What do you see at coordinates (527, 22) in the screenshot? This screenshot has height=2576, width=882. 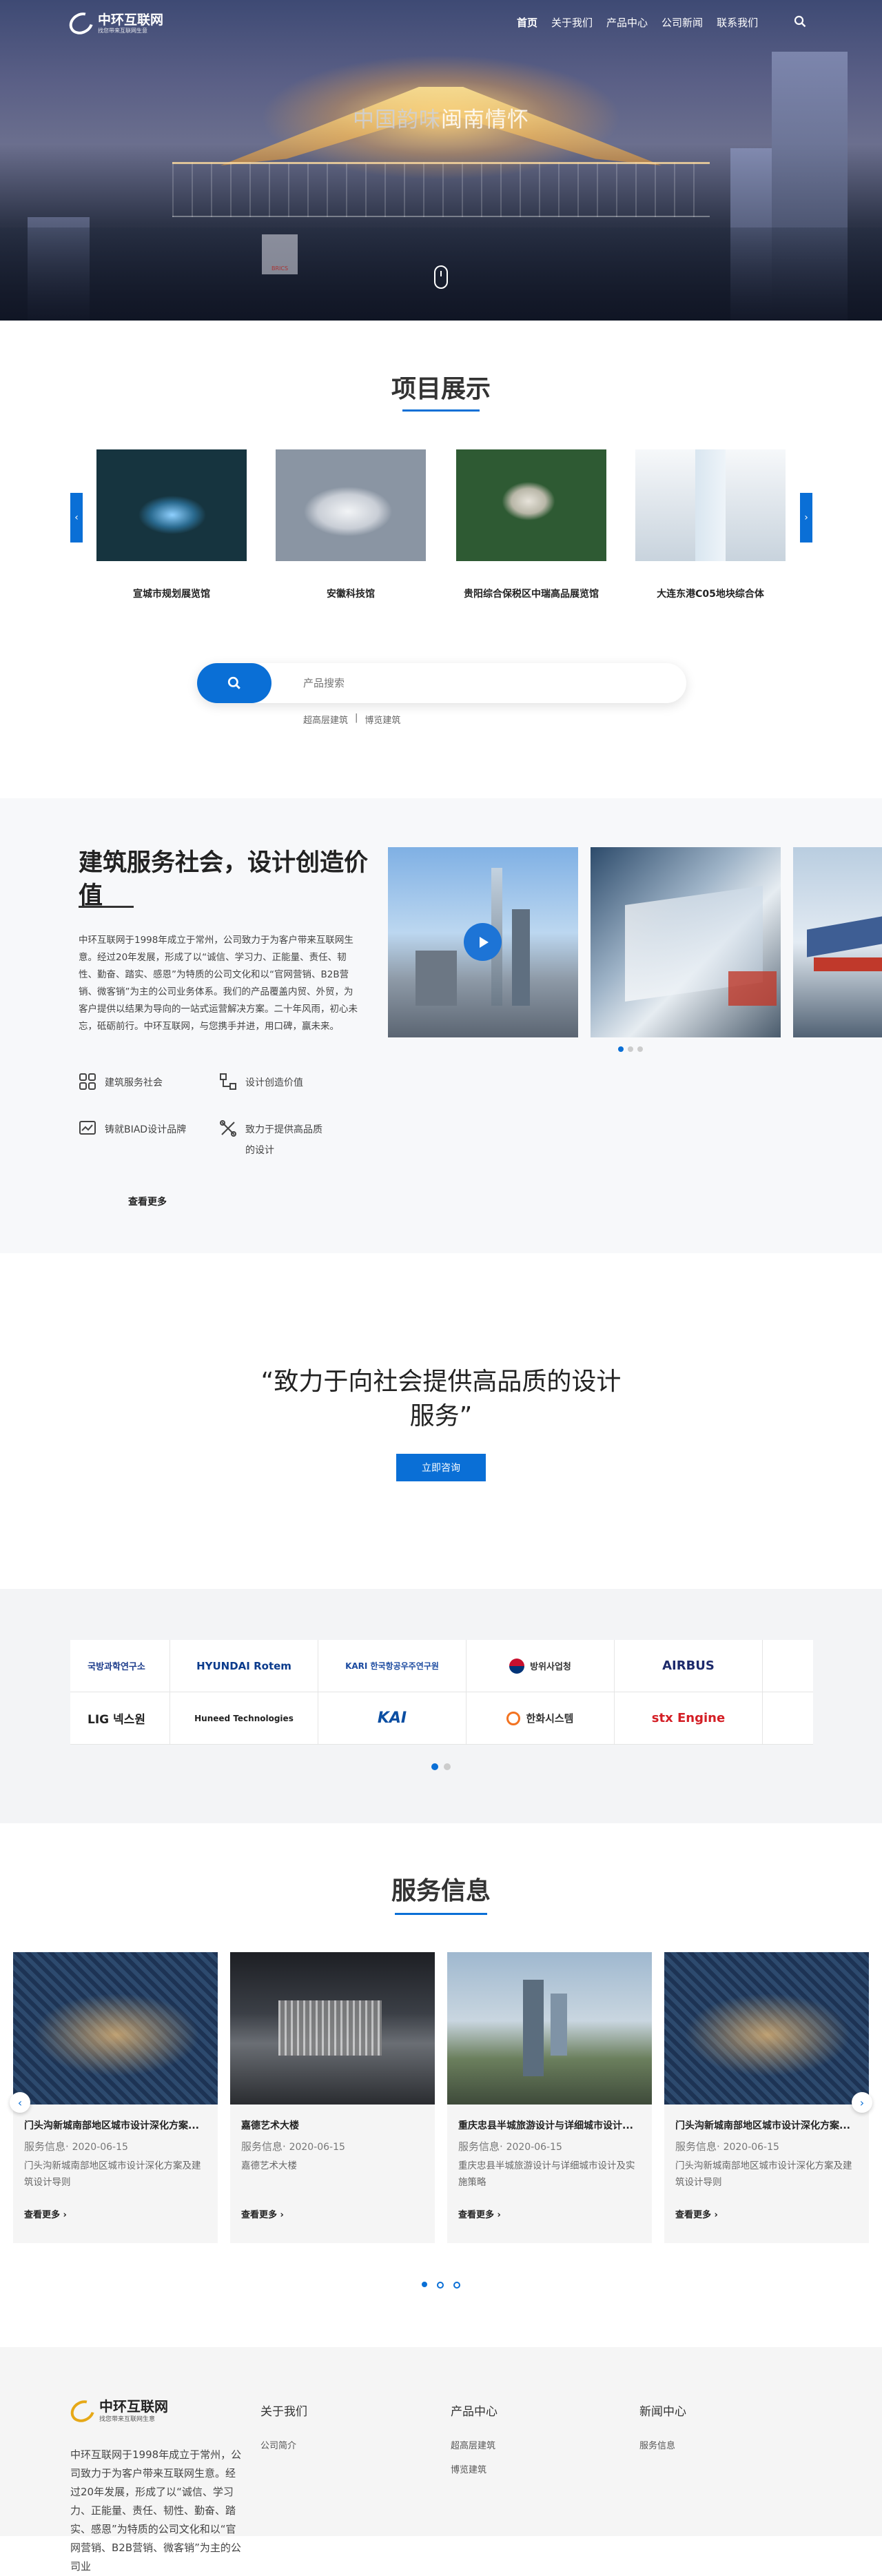 I see `nav-home: 首页` at bounding box center [527, 22].